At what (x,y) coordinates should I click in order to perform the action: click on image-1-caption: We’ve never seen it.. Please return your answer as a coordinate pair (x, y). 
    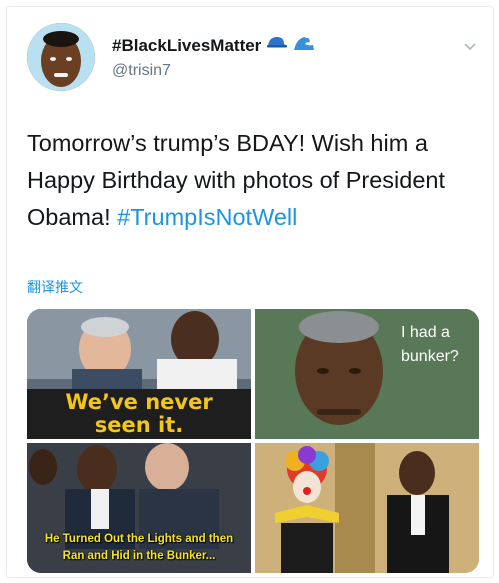
    Looking at the image, I should click on (139, 414).